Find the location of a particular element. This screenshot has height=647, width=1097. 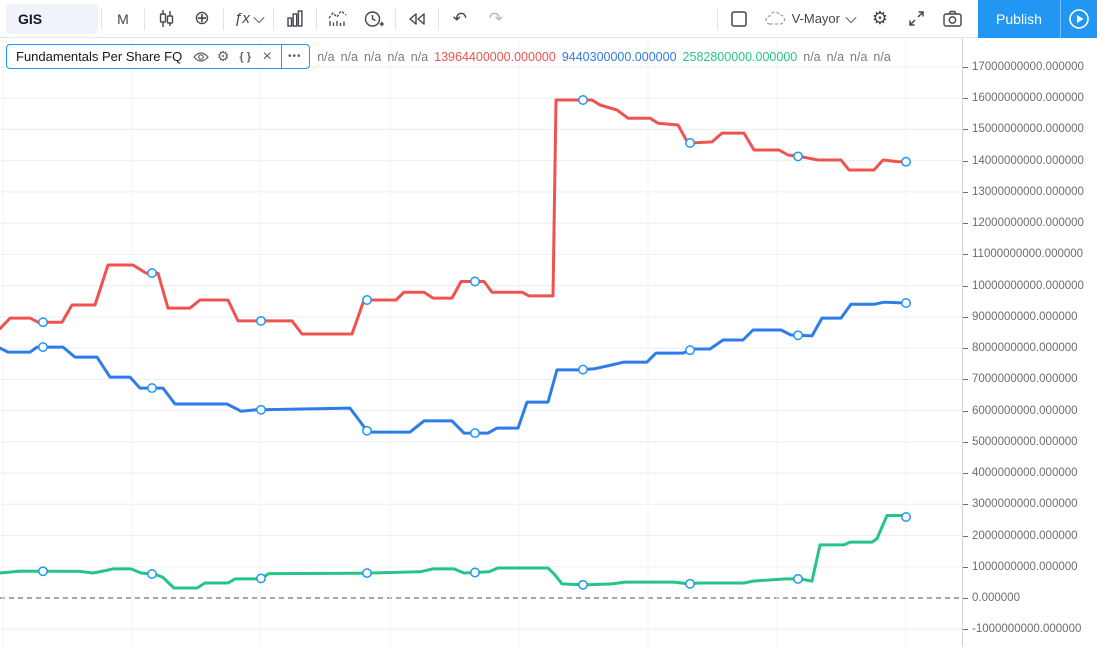

toolbar-left-group: GIS M ⊕ ƒx ↶ ↷ is located at coordinates (257, 18).